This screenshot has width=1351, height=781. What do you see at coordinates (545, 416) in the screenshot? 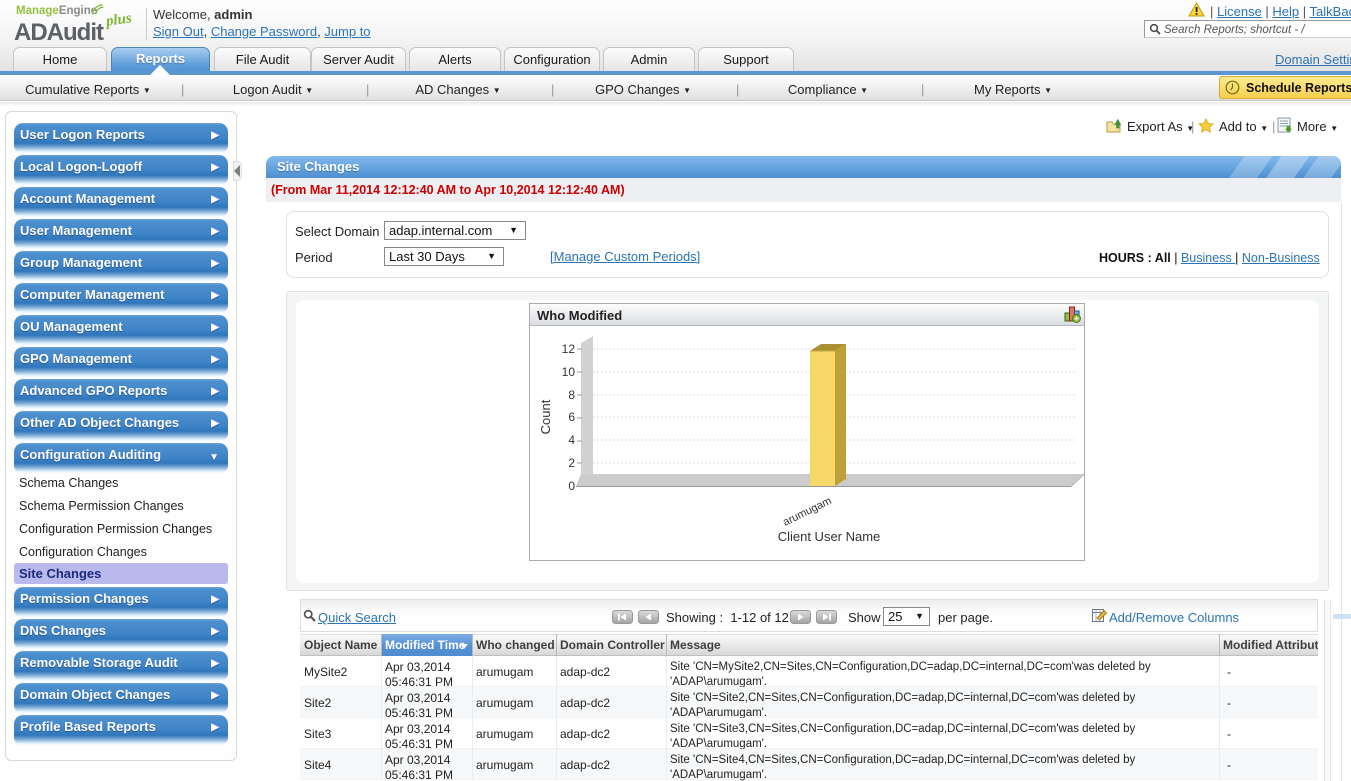
I see `svg-text: Count` at bounding box center [545, 416].